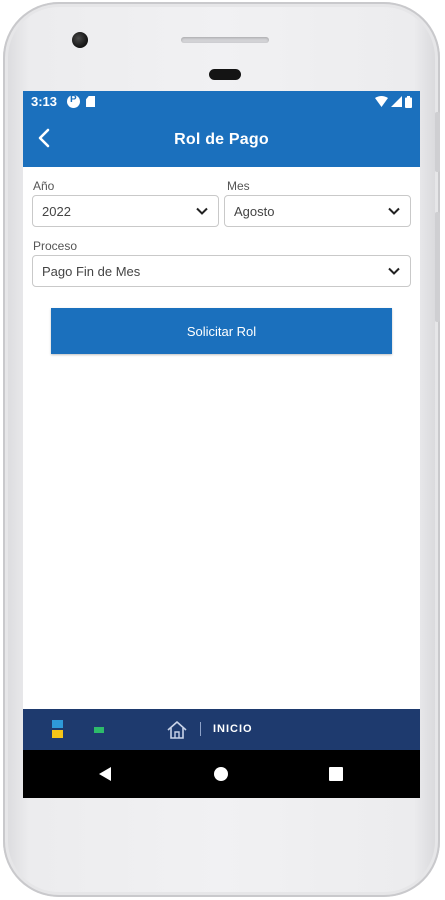  I want to click on system-back-icon, so click(105, 774).